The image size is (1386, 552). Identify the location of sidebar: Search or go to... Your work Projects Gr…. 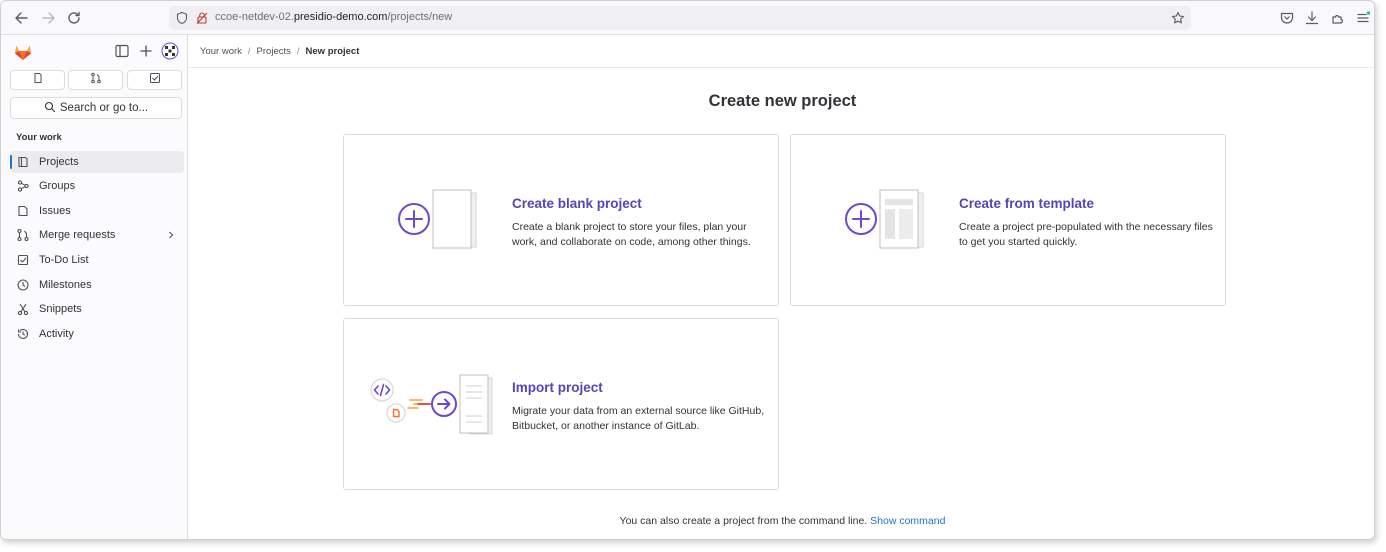
(94, 287).